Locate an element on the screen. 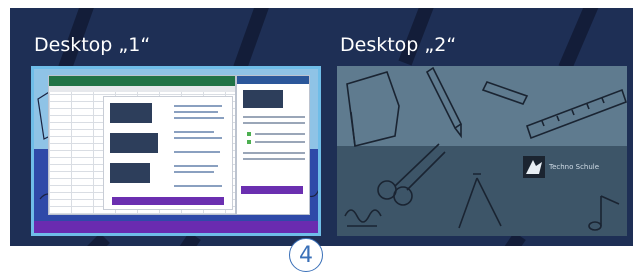 Image resolution: width=633 pixels, height=276 pixels. brand-mark-icon is located at coordinates (534, 167).